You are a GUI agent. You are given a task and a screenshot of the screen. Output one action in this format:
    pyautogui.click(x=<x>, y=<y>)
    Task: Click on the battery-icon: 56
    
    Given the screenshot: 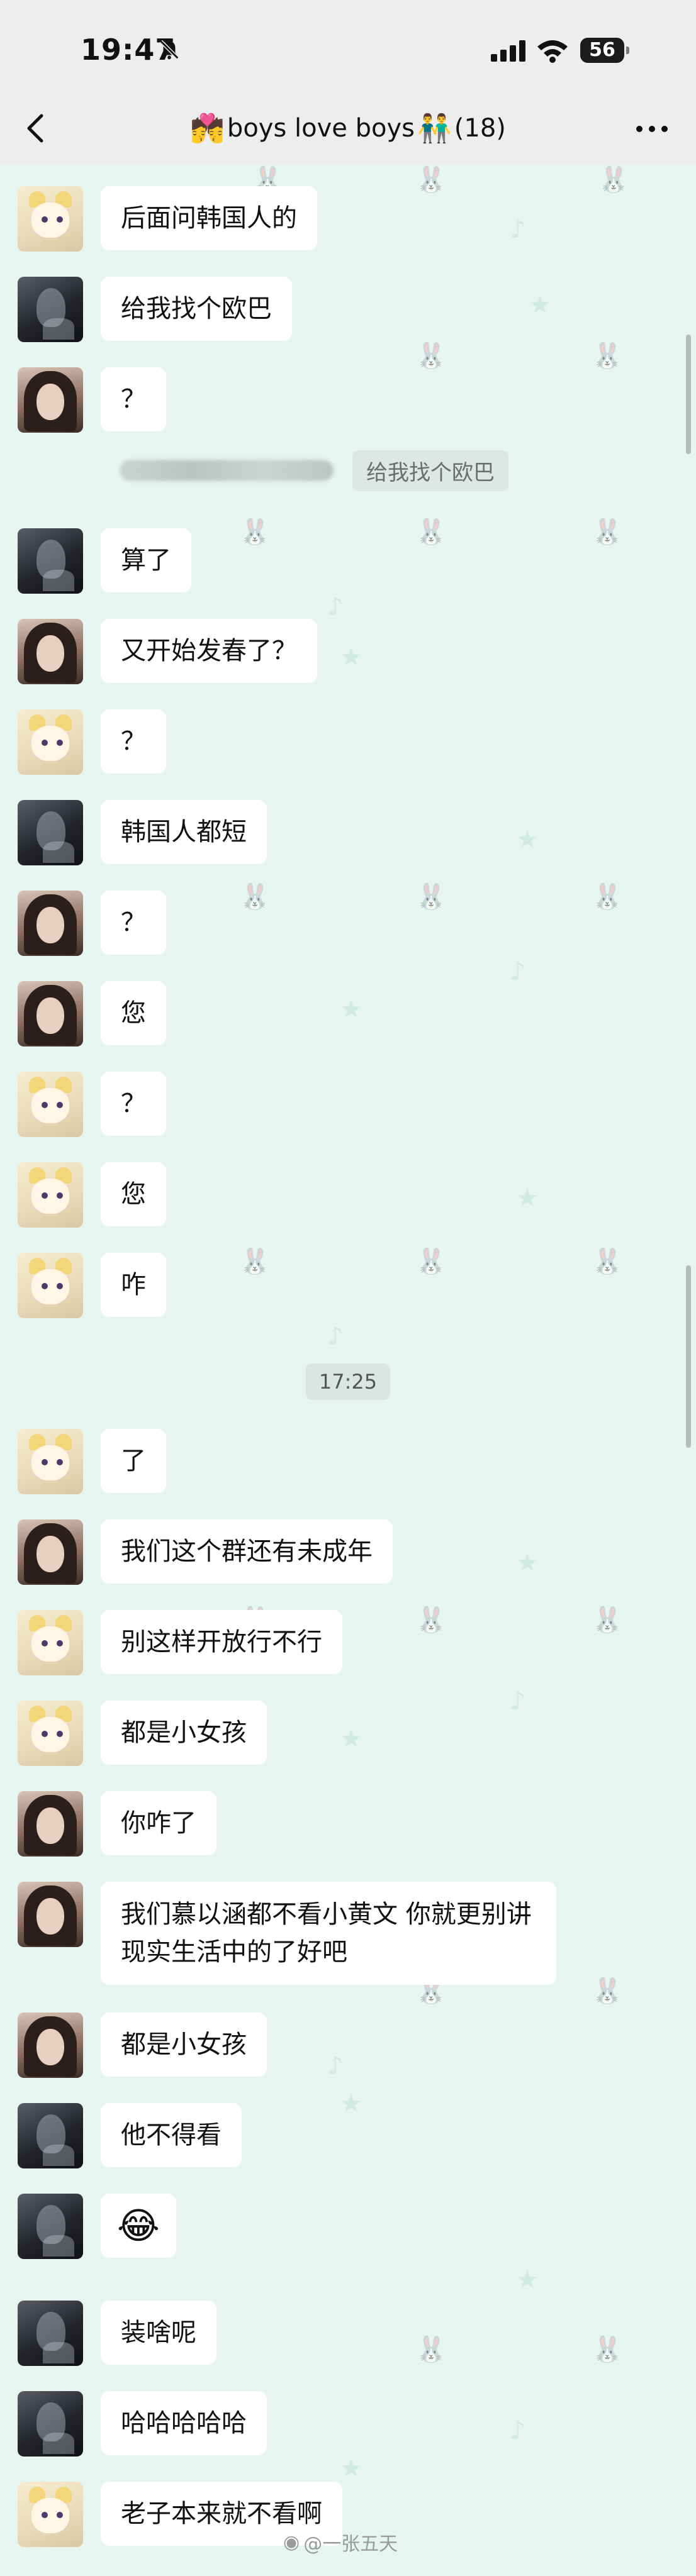 What is the action you would take?
    pyautogui.click(x=604, y=50)
    